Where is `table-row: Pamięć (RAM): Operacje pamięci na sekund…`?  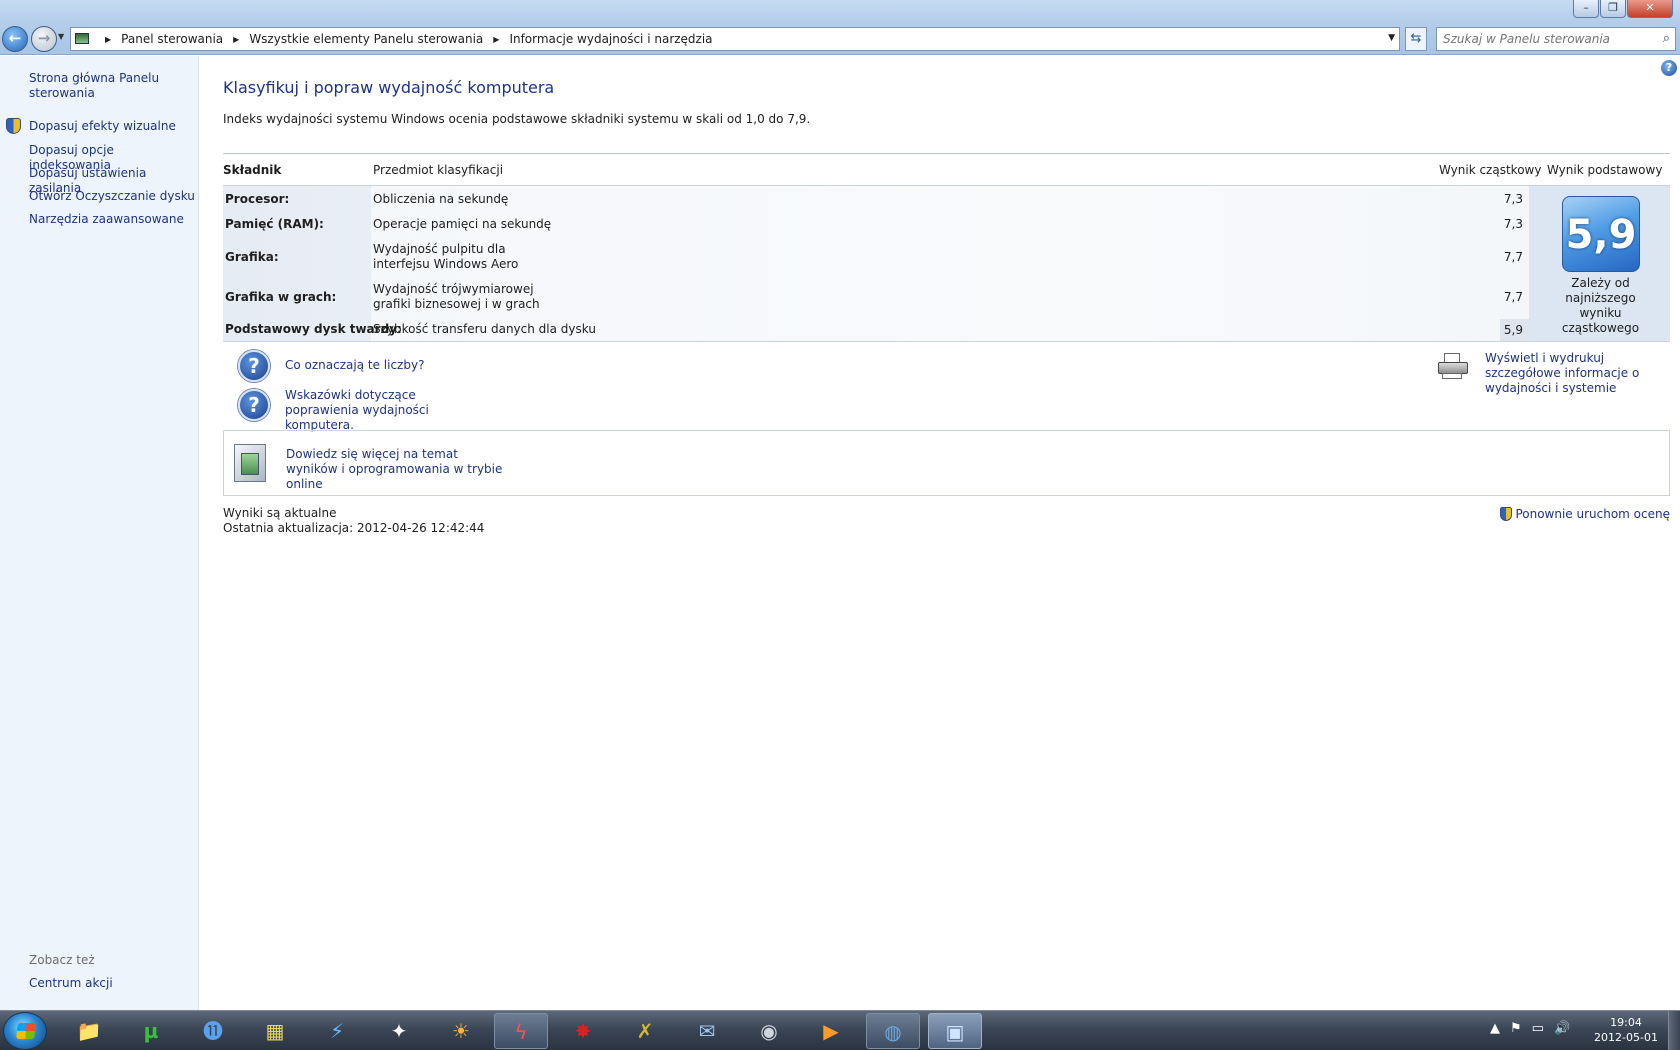 table-row: Pamięć (RAM): Operacje pamięci na sekund… is located at coordinates (876, 227).